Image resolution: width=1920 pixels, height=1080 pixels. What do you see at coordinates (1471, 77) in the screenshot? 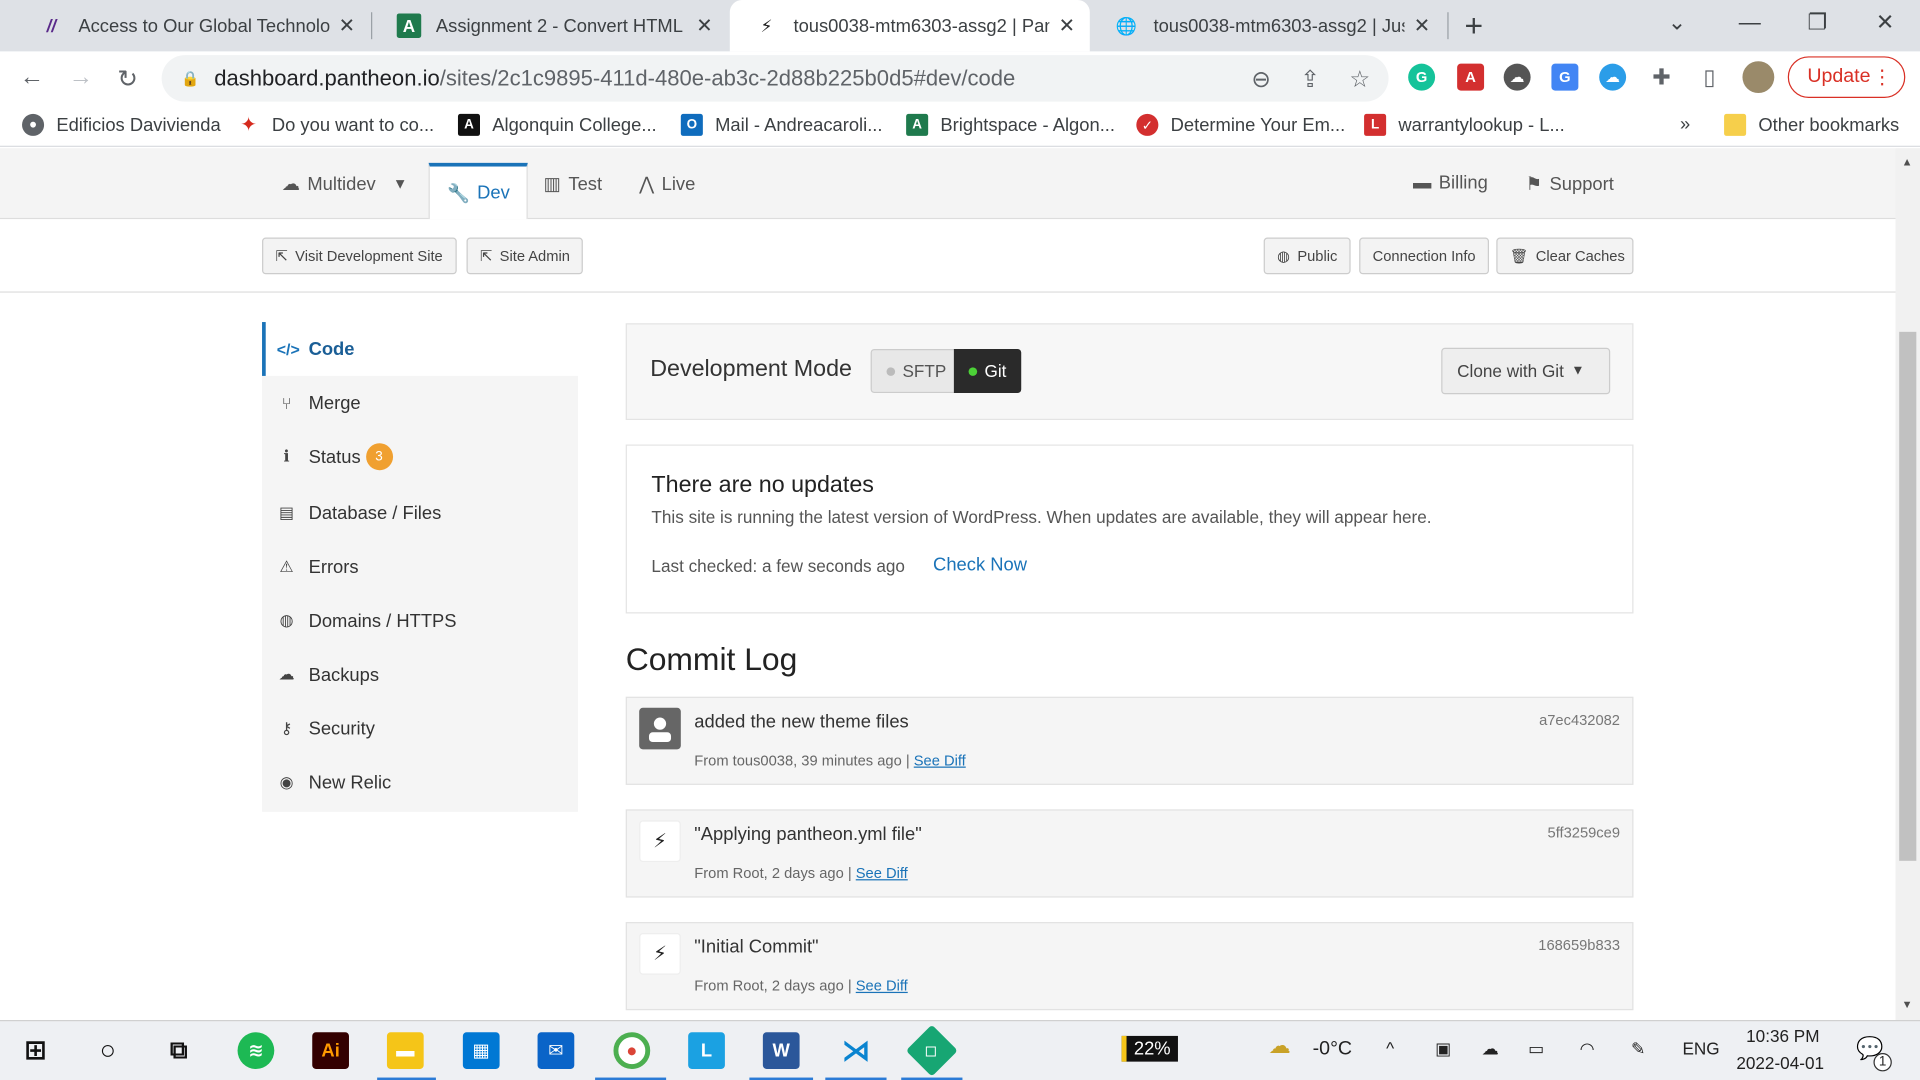
I see `acrobat-icon: A` at bounding box center [1471, 77].